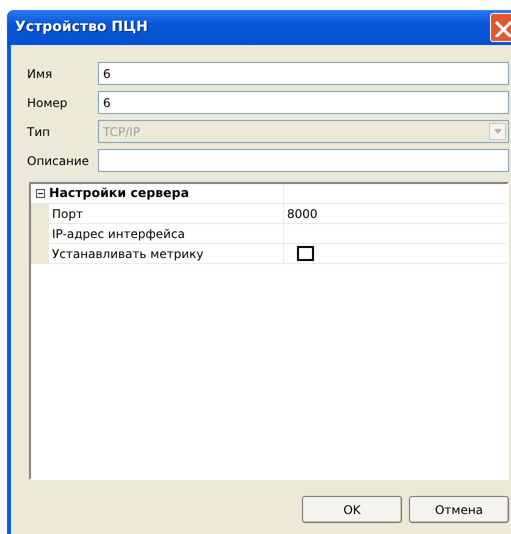  I want to click on window-title: Устройство ПЦН, so click(82, 27).